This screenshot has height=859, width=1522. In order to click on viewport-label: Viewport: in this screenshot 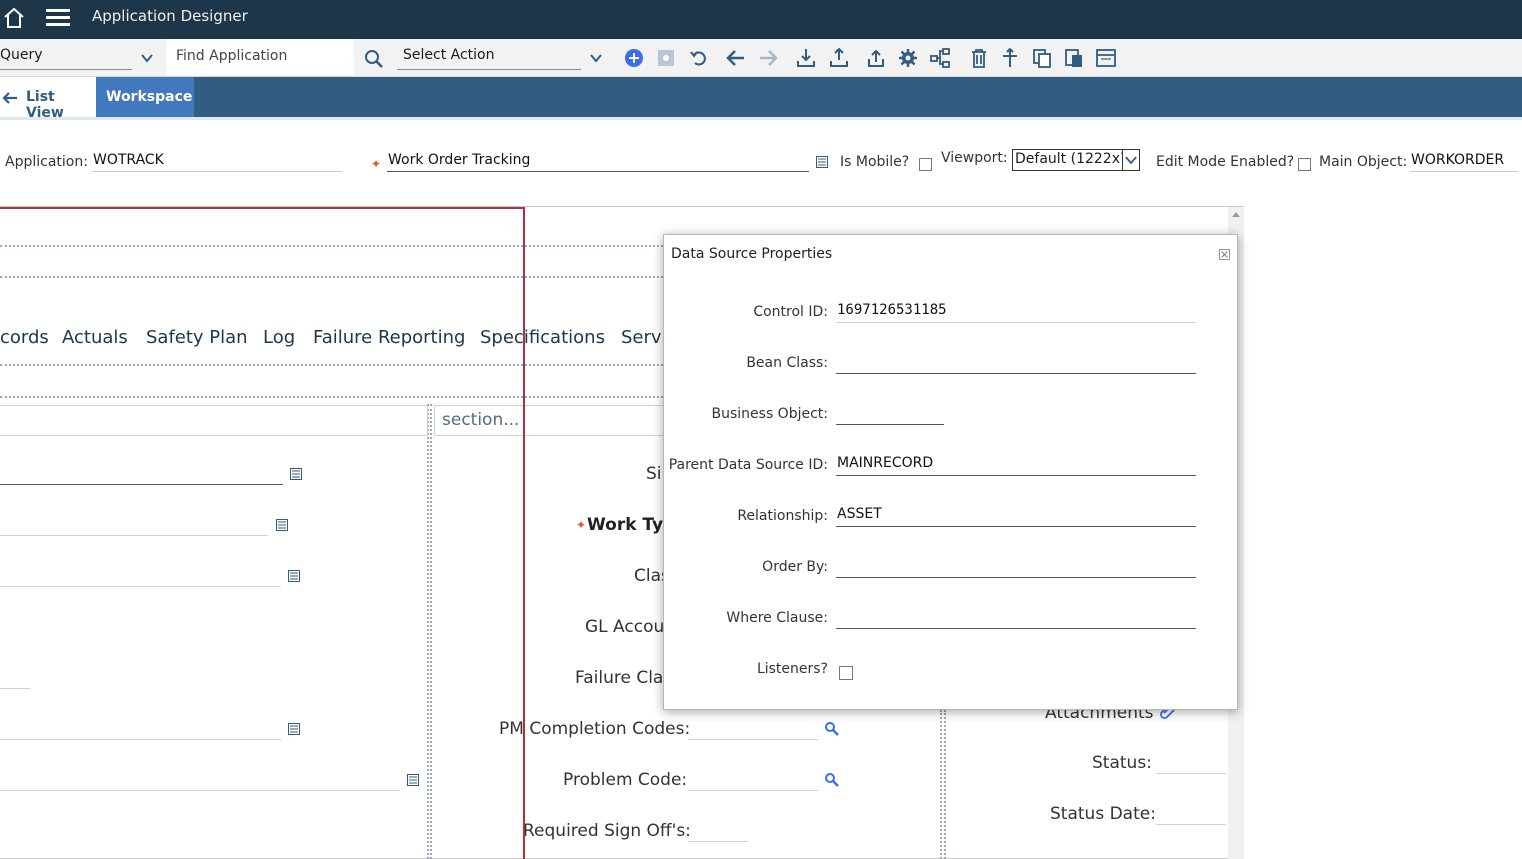, I will do `click(974, 158)`.